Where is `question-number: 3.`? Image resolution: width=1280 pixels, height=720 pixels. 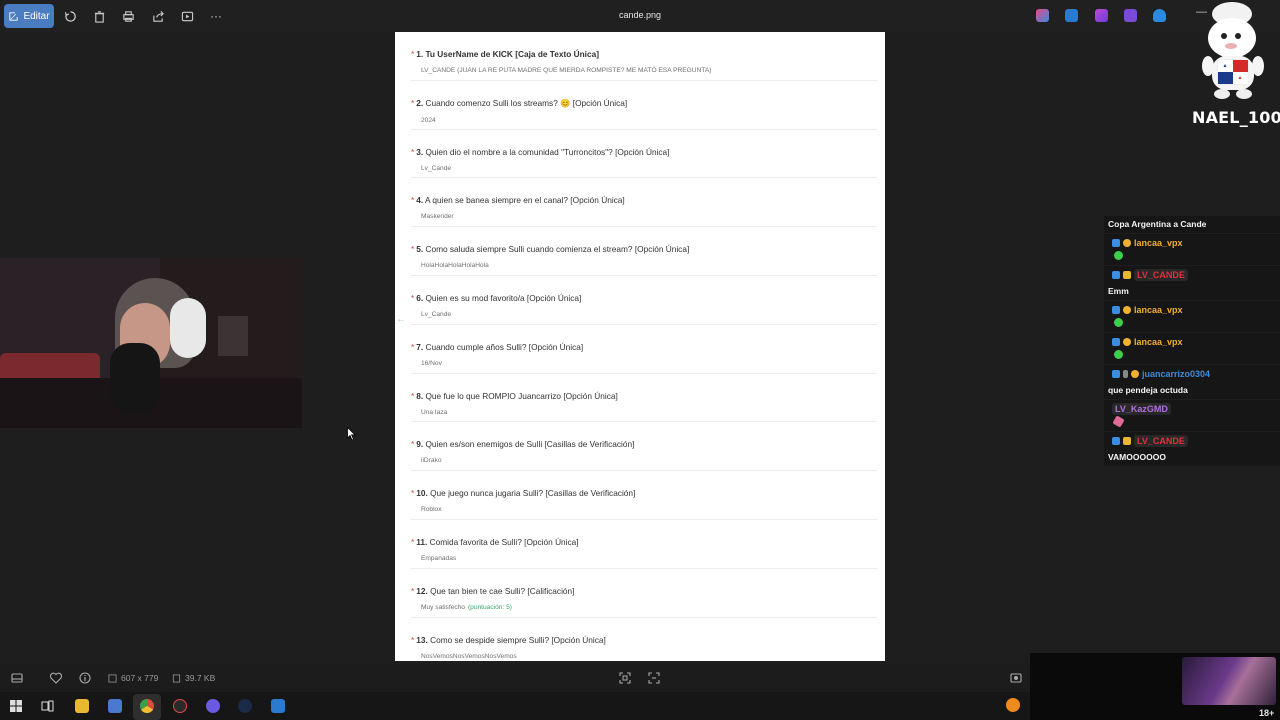 question-number: 3. is located at coordinates (420, 151).